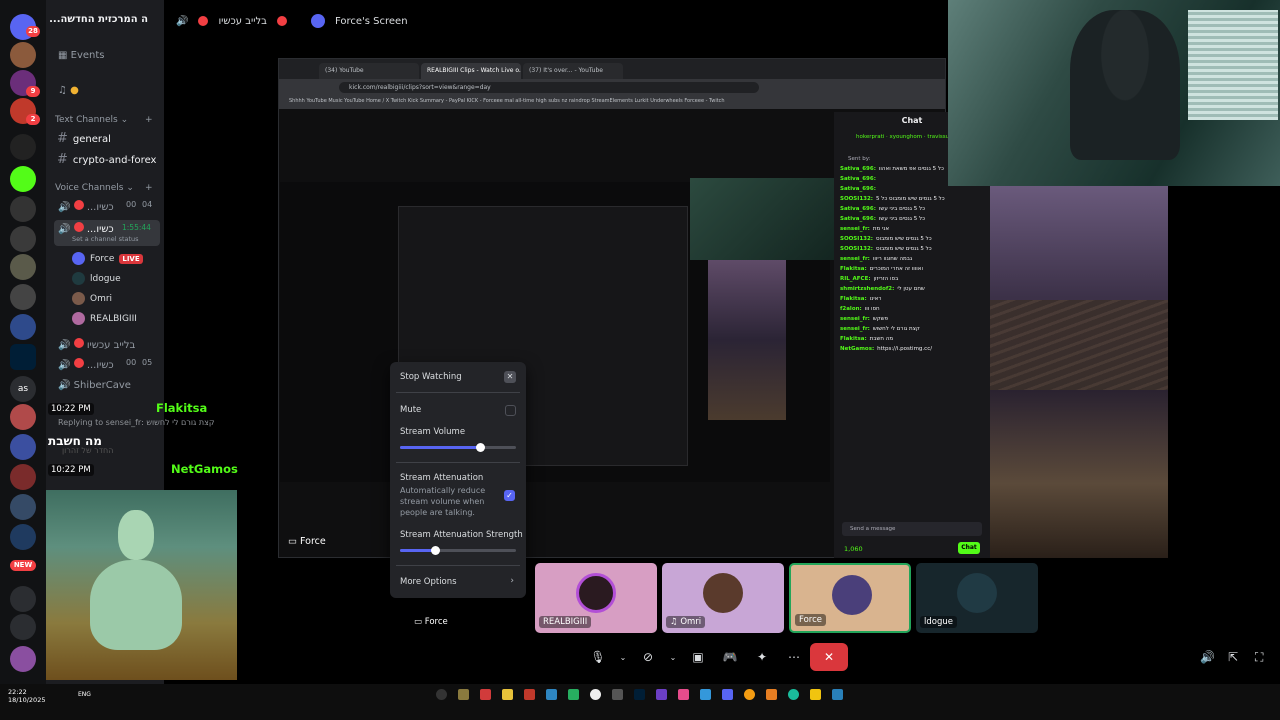 This screenshot has width=1280, height=720. What do you see at coordinates (84, 694) in the screenshot?
I see `language-indicator: ENG` at bounding box center [84, 694].